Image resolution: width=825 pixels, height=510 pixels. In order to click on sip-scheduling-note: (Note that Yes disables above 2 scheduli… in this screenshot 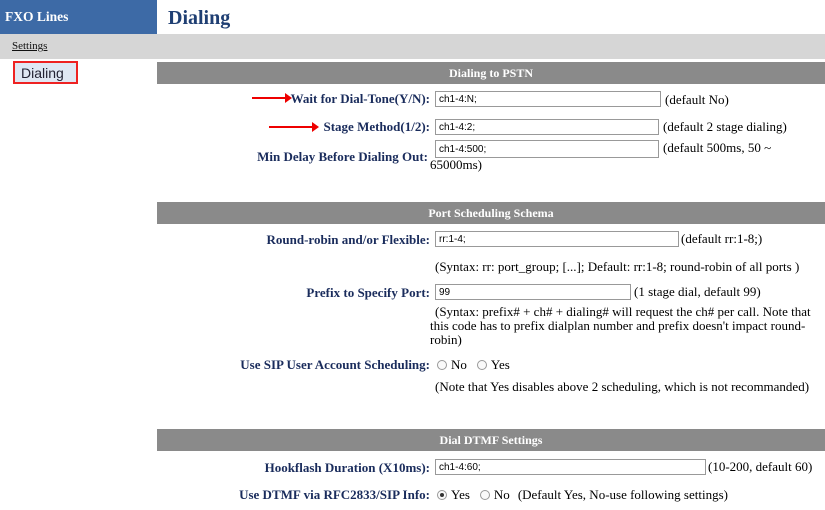, I will do `click(622, 386)`.